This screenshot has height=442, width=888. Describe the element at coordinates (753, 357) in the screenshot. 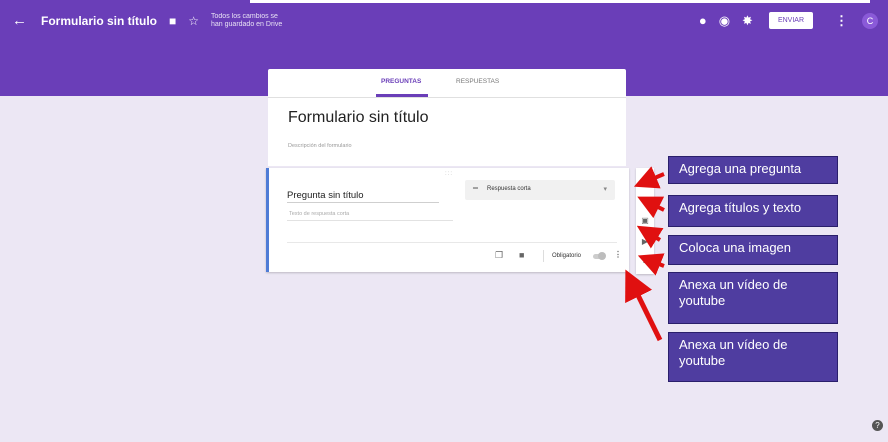

I see `callout-add-video-2: Anexa un vídeo de youtube` at that location.